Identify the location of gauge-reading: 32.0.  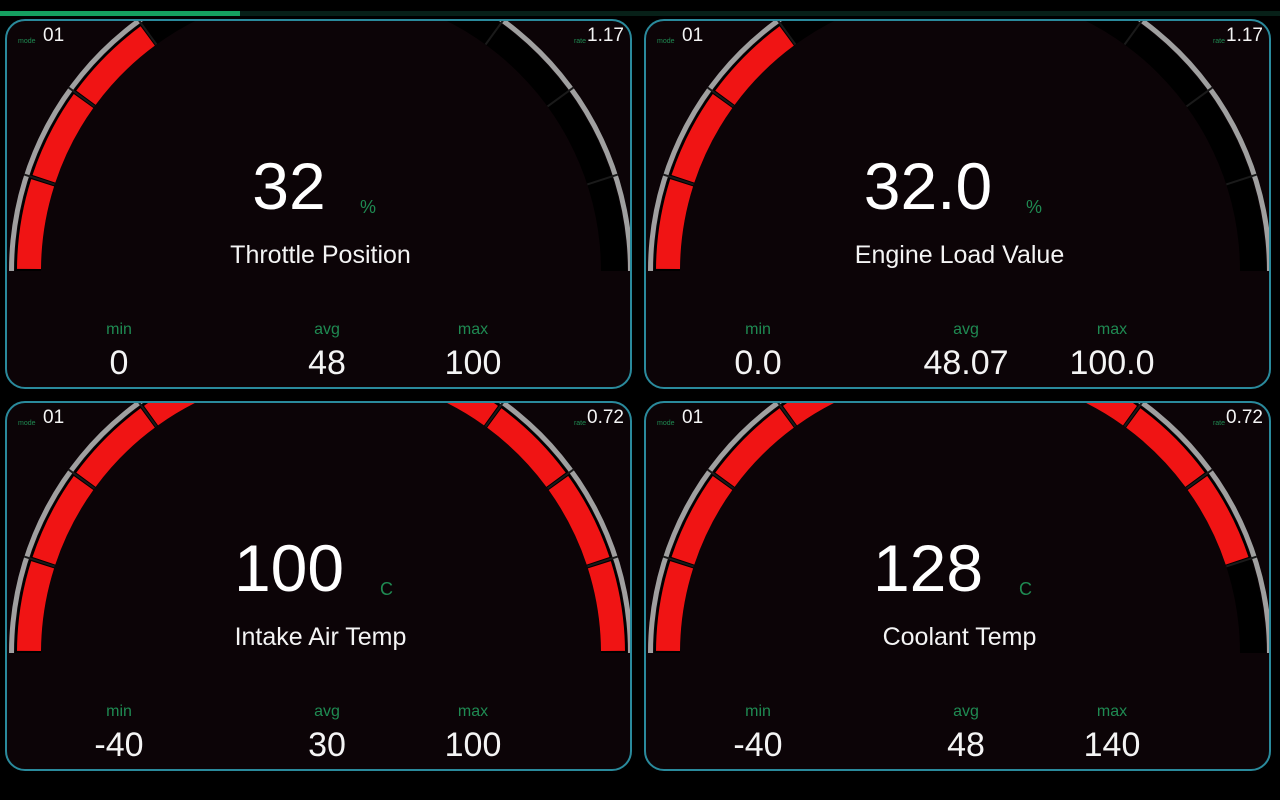
(928, 186).